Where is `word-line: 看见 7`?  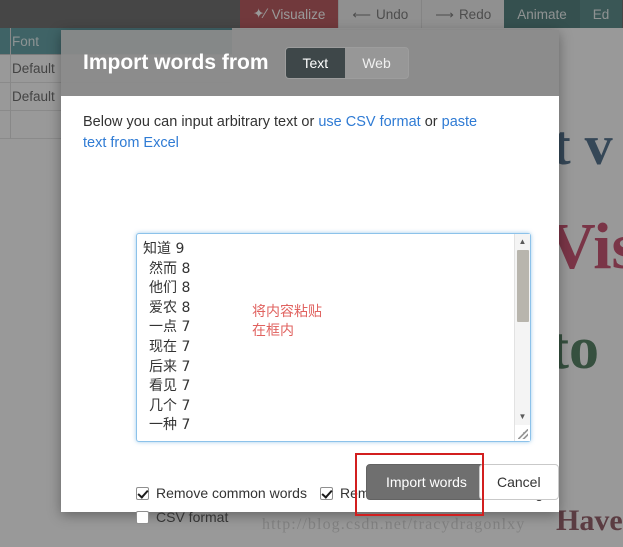 word-line: 看见 7 is located at coordinates (170, 386).